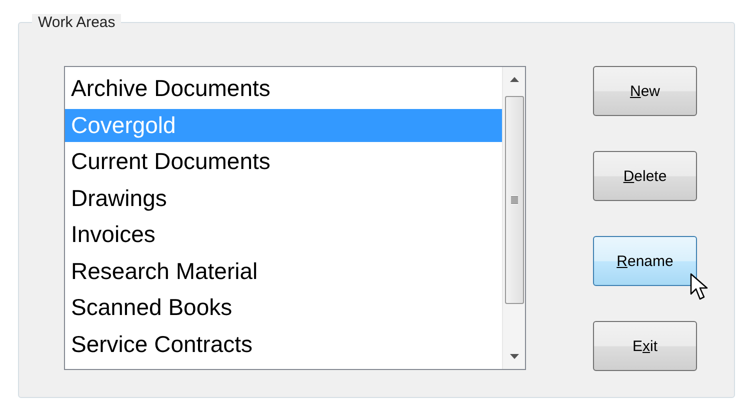 The height and width of the screenshot is (419, 752). I want to click on list-item: Service Contracts, so click(283, 344).